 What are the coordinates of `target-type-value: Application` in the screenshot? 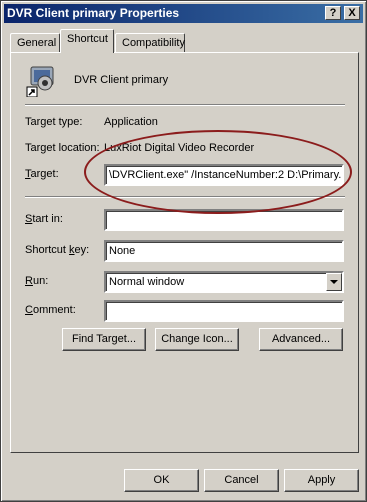 It's located at (131, 122).